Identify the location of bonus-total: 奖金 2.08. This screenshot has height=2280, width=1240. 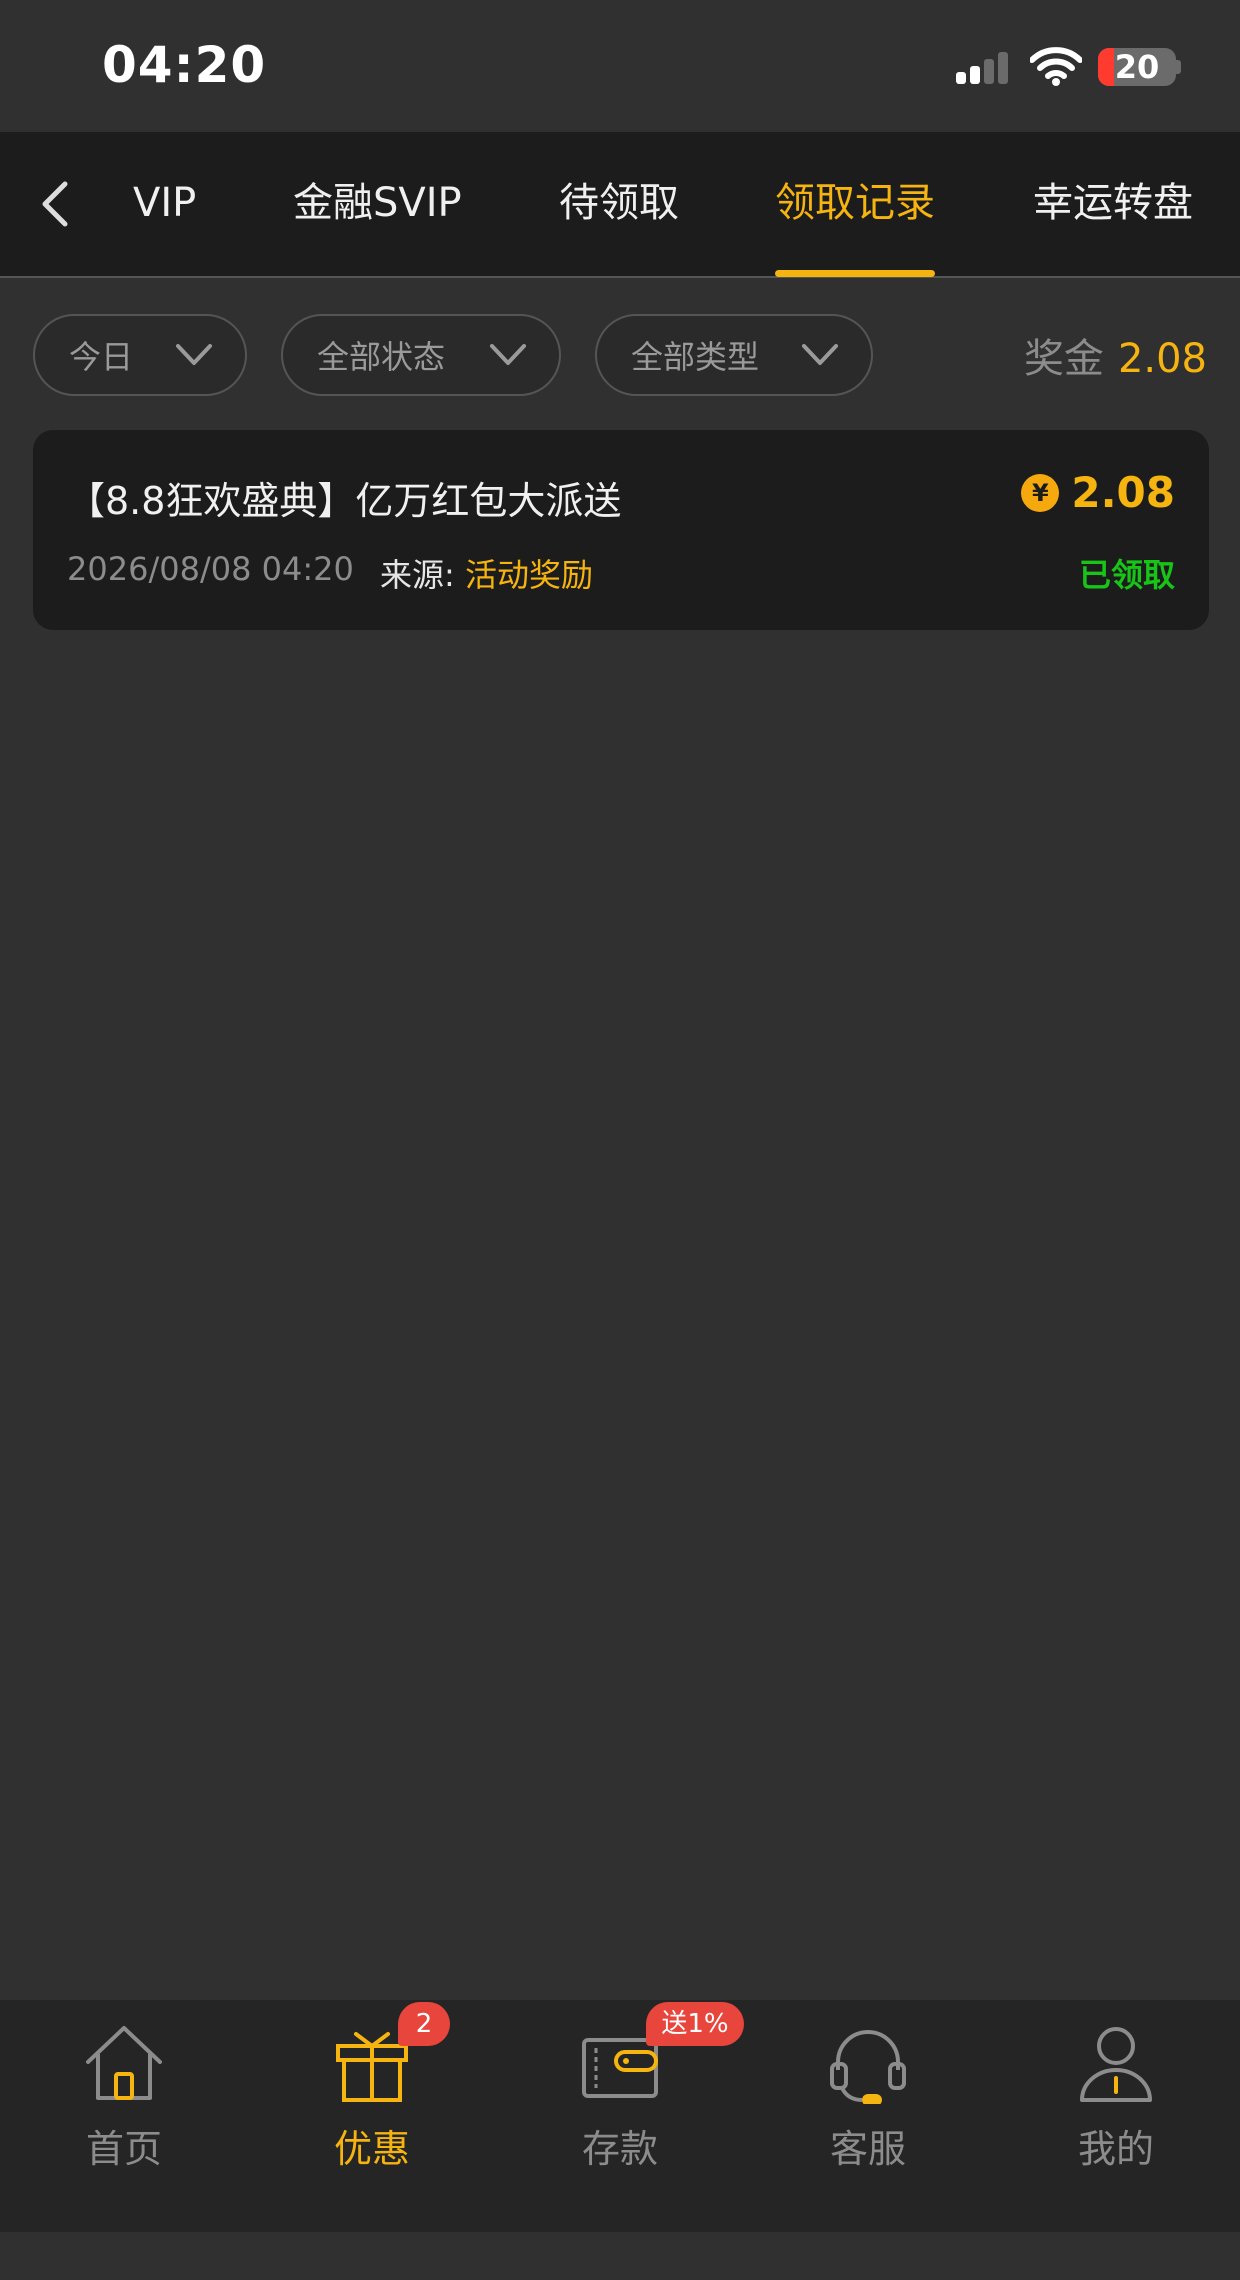
(1115, 355).